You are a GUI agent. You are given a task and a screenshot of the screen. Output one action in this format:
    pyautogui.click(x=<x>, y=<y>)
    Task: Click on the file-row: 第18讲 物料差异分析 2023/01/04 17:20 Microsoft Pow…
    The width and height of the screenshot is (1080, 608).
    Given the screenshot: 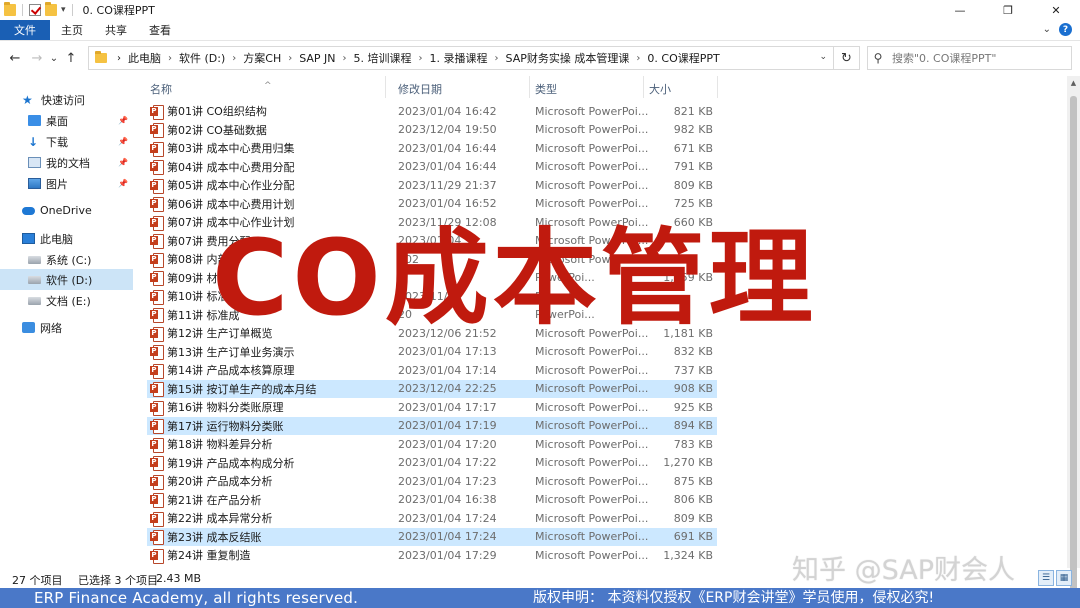 What is the action you would take?
    pyautogui.click(x=432, y=444)
    